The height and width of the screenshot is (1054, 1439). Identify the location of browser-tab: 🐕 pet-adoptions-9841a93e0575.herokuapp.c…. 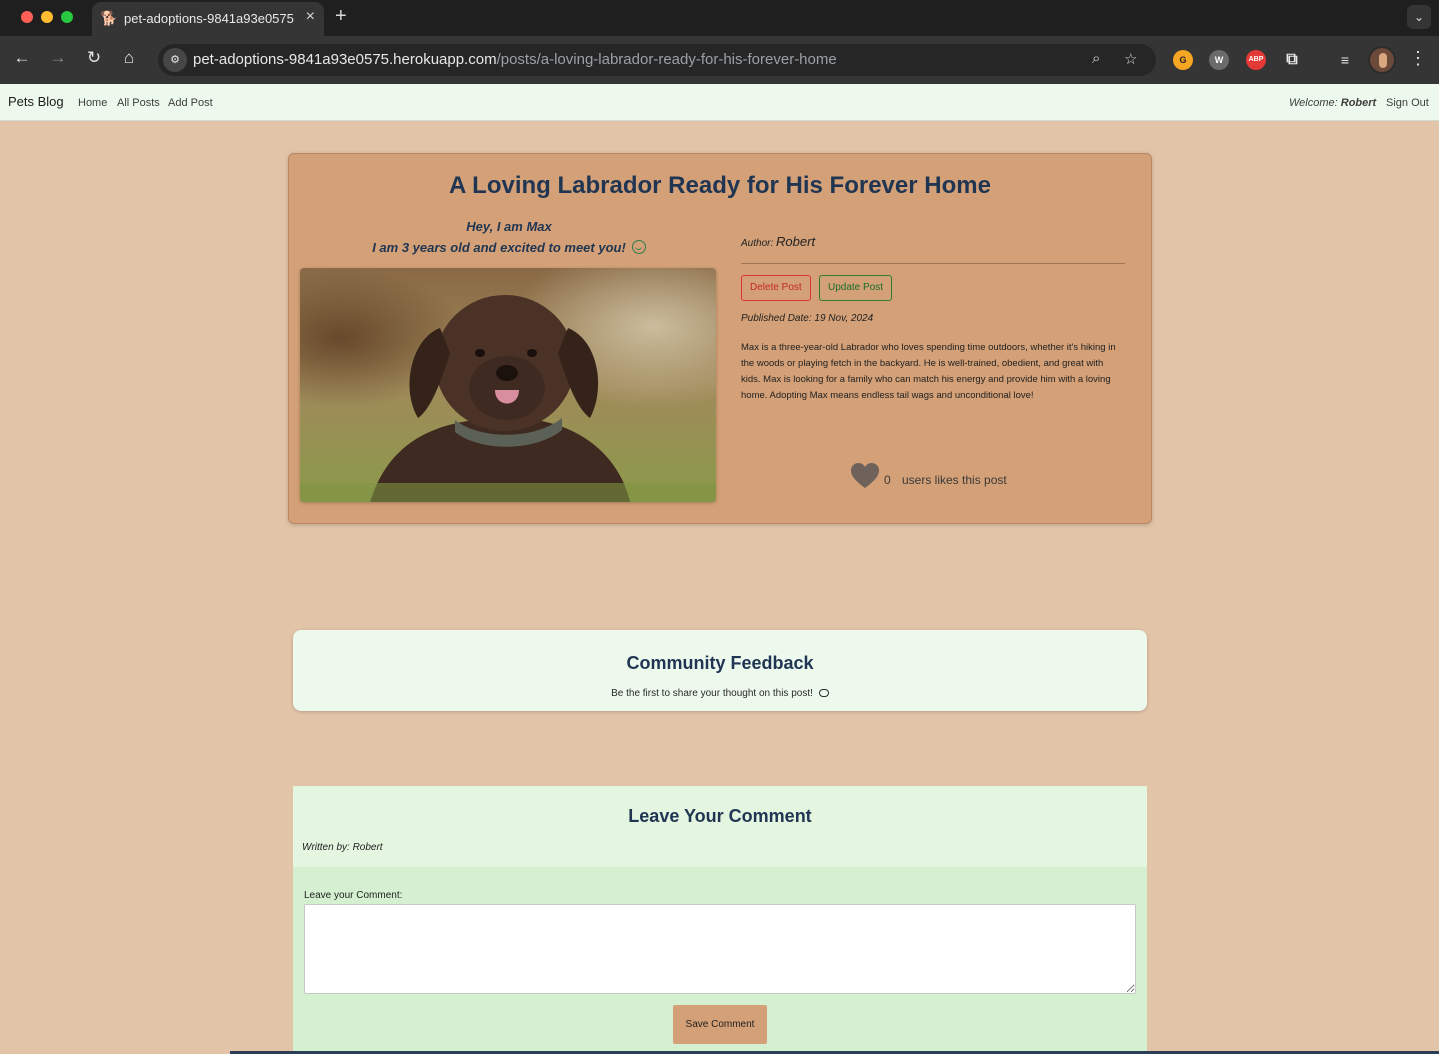
(208, 19).